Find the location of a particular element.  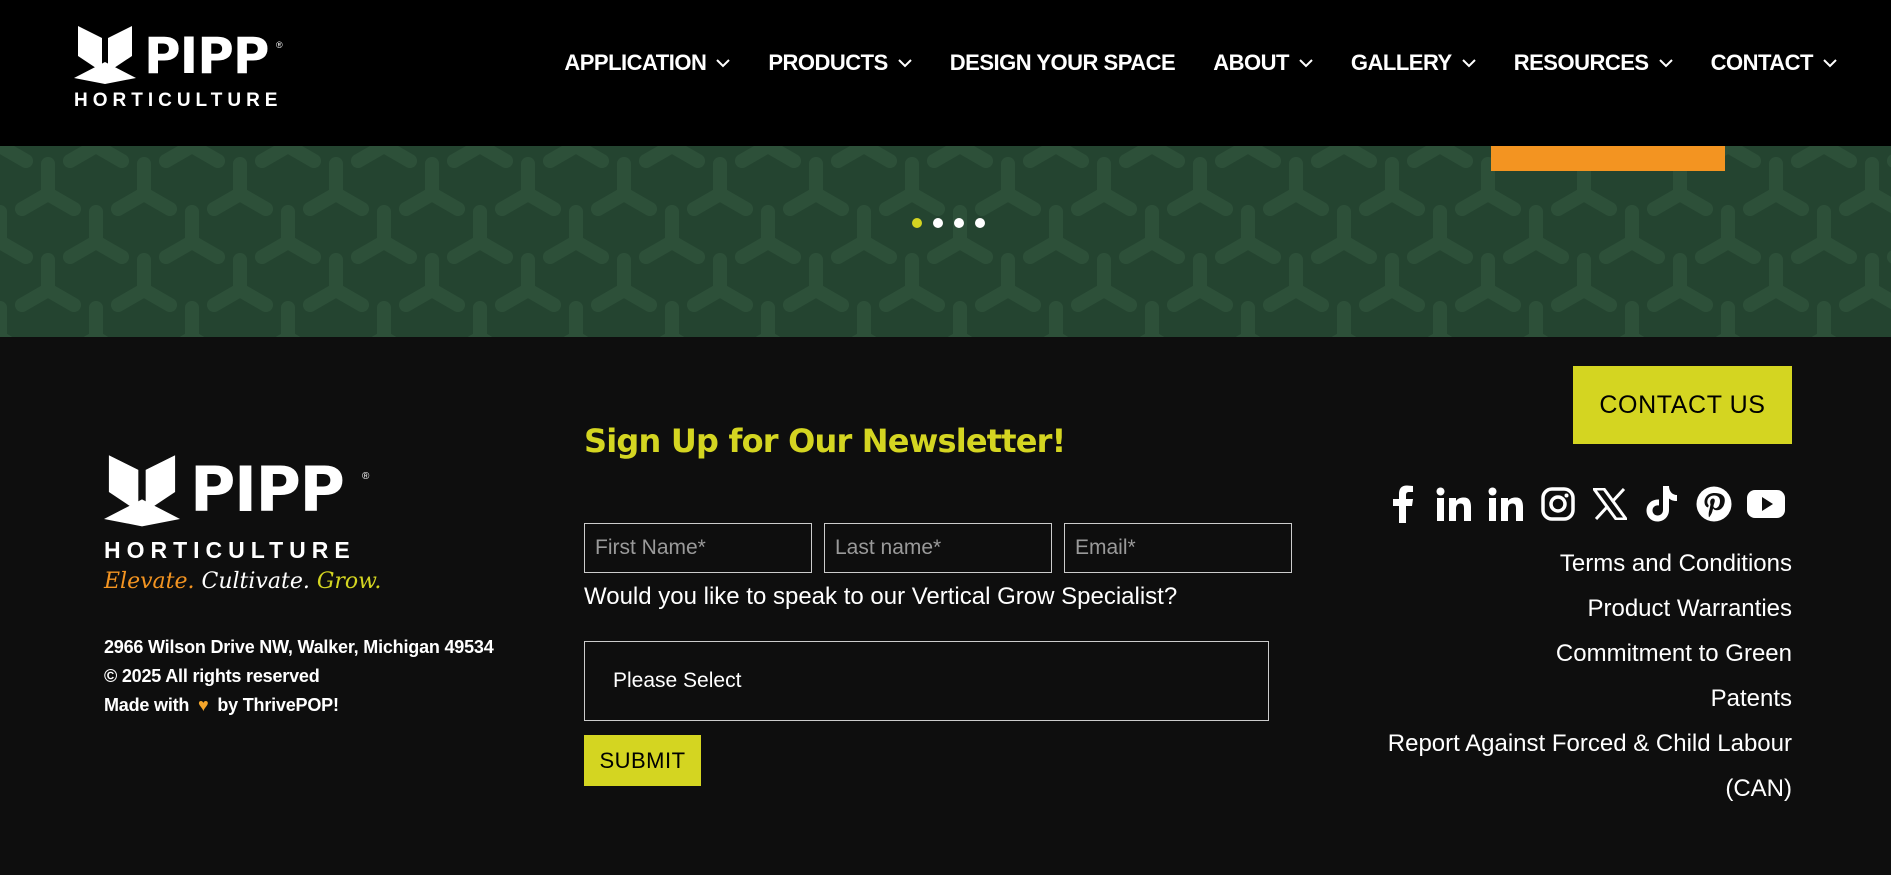

pinterest-icon is located at coordinates (1714, 504).